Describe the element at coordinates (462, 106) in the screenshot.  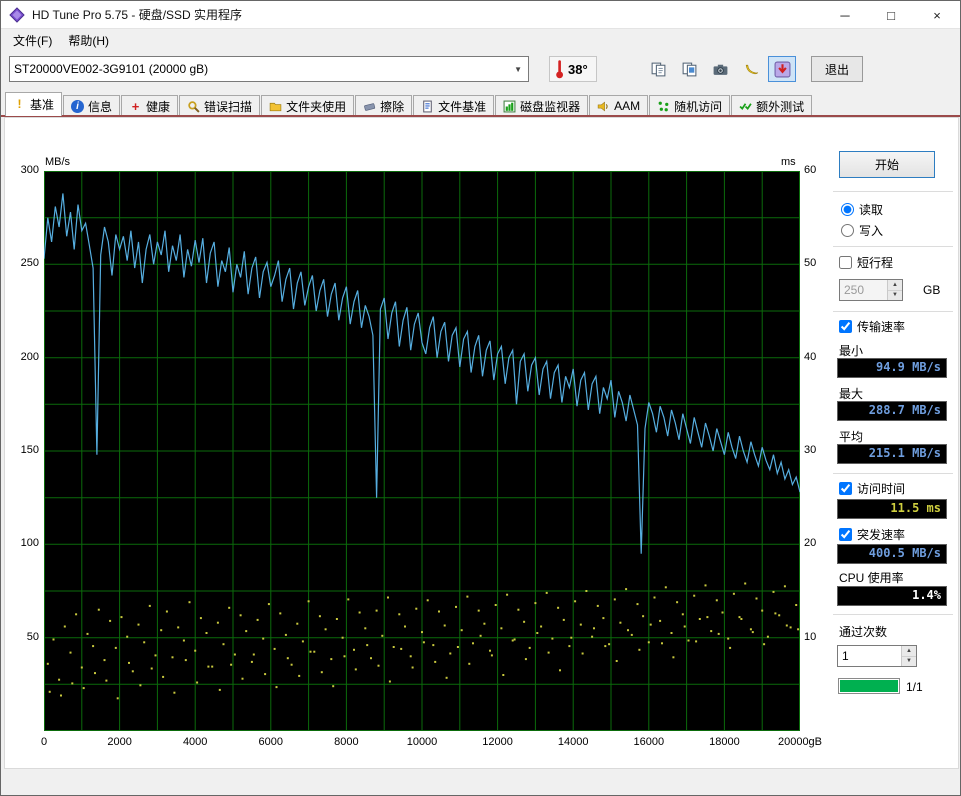
I see `tab-label: 文件基准` at that location.